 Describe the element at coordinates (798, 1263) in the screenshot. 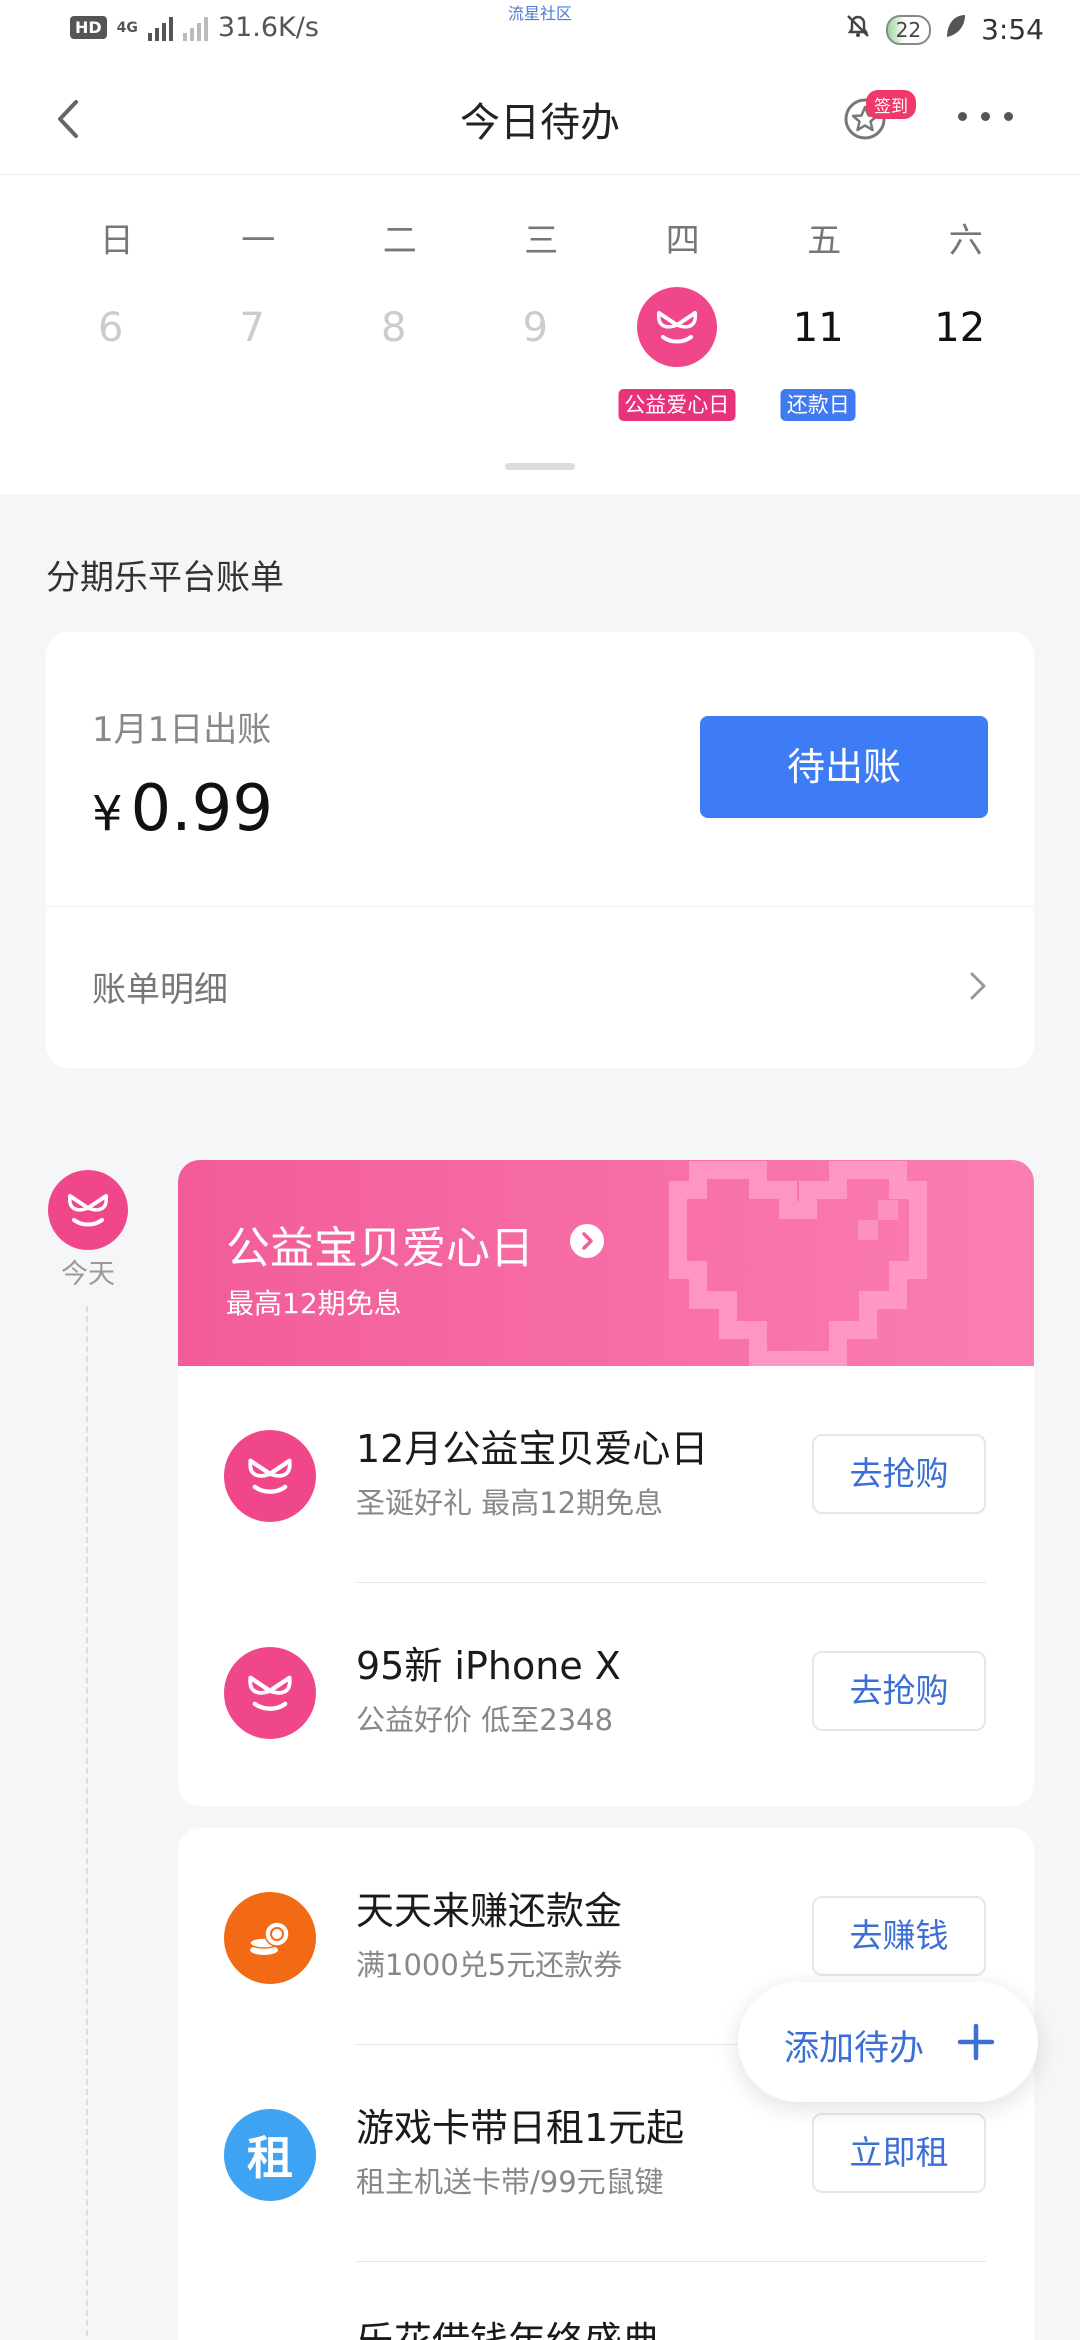

I see `pixel-heart-icon` at that location.